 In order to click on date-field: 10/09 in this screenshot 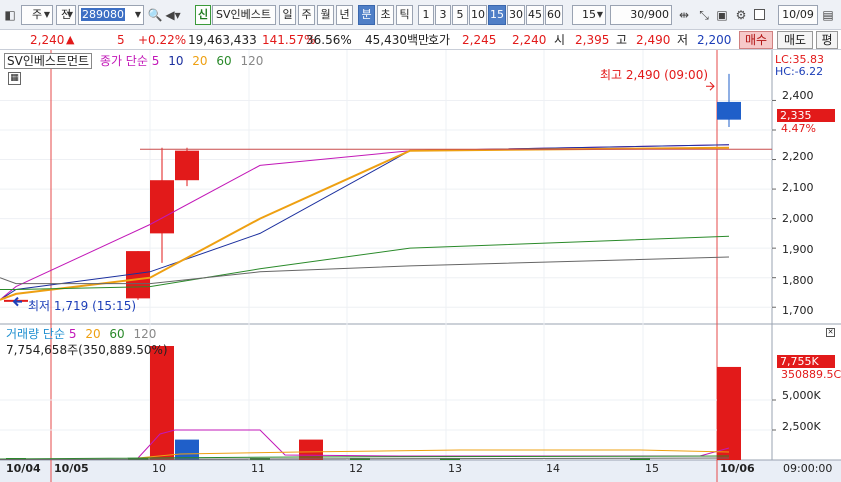, I will do `click(798, 15)`.